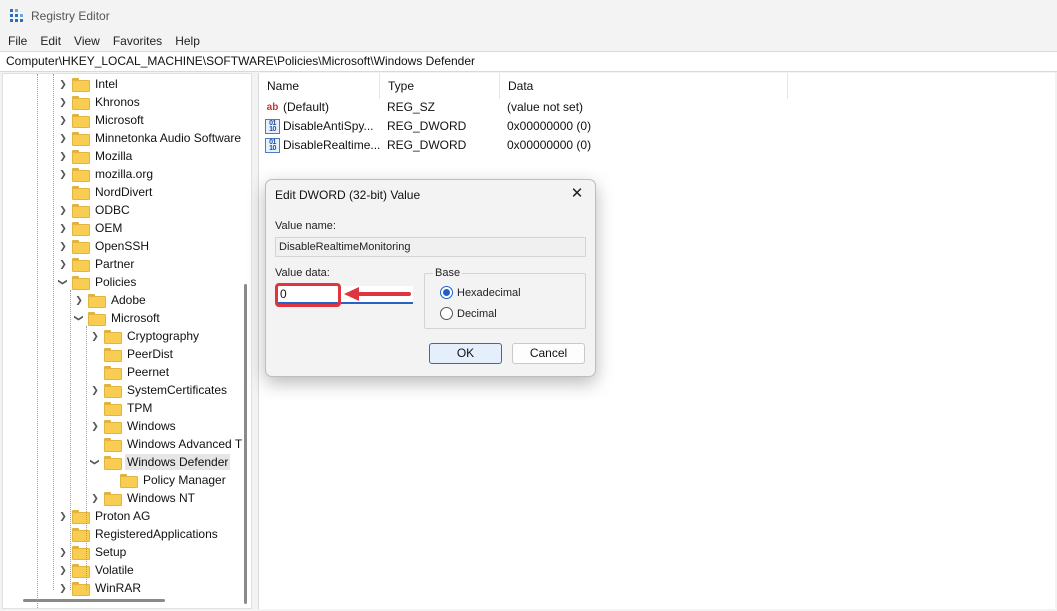 This screenshot has height=611, width=1057. I want to click on tree-item: ❯ Khronos, so click(100, 102).